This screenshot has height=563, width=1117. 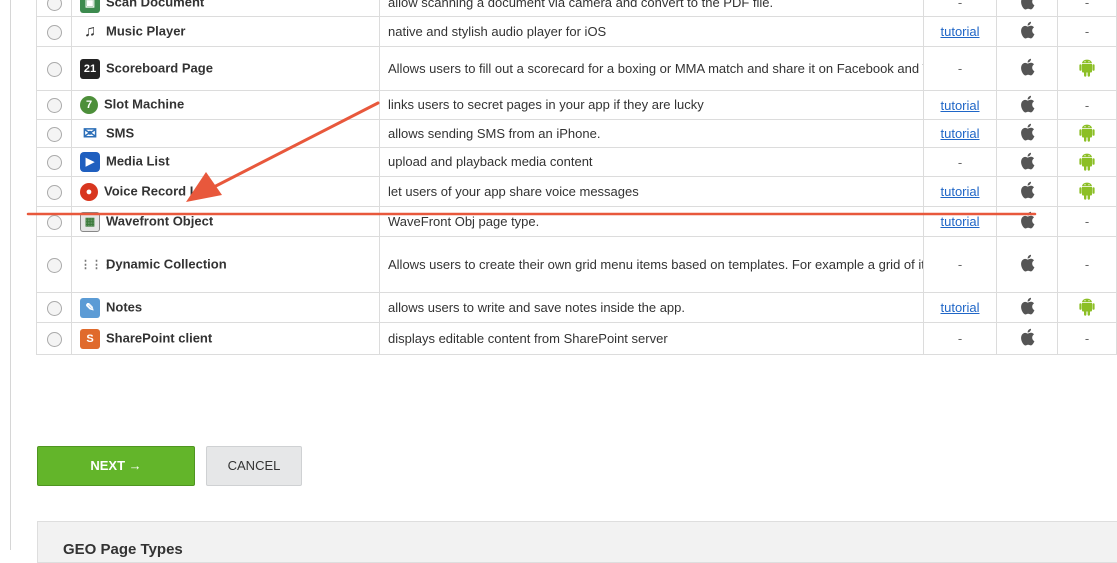 I want to click on page-type-name: SharePoint client, so click(x=159, y=337).